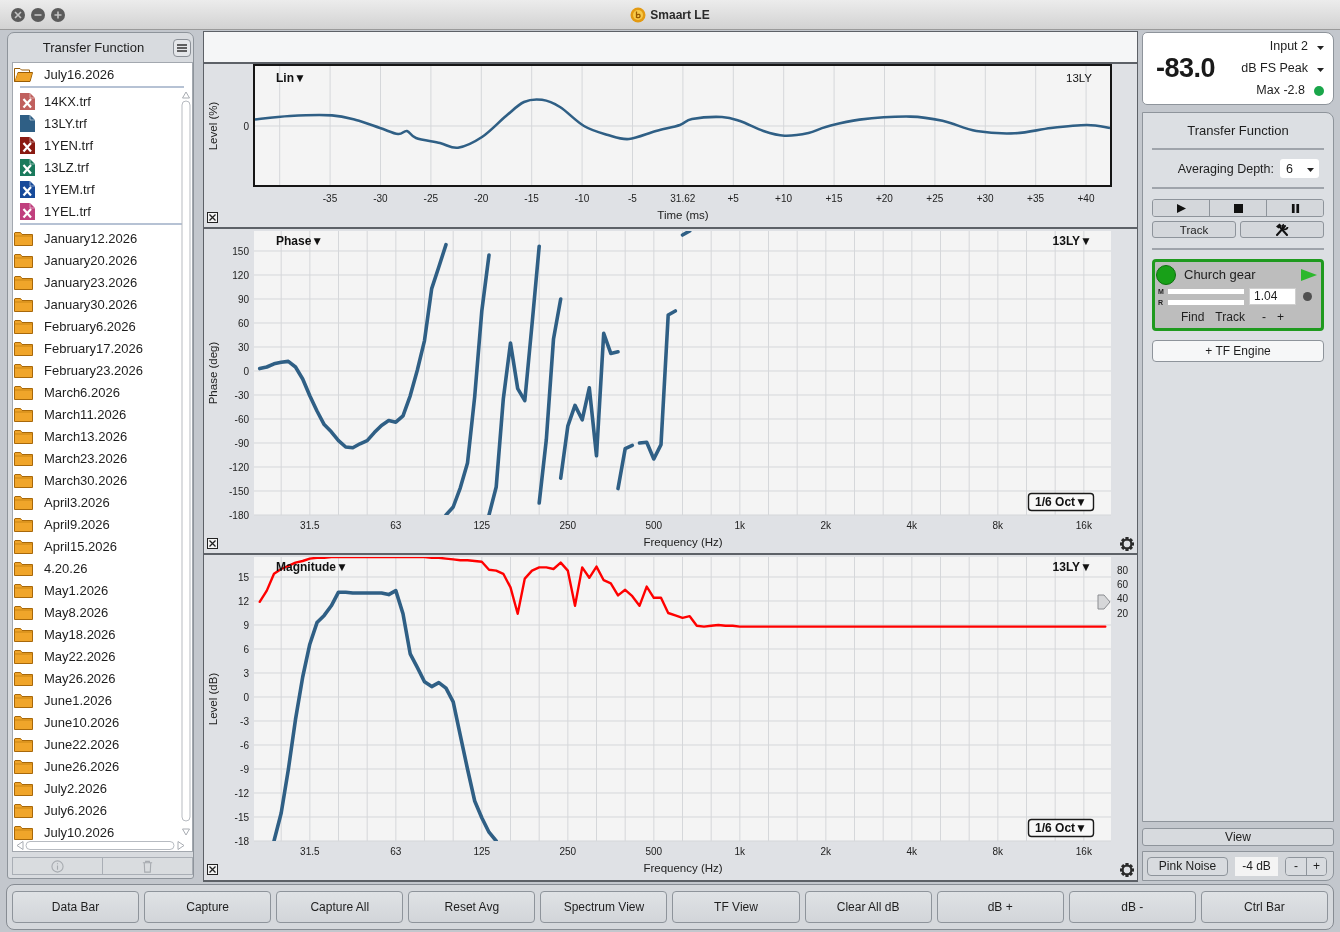 This screenshot has width=1340, height=932. Describe the element at coordinates (102, 766) in the screenshot. I see `folder-item: June26.2026` at that location.